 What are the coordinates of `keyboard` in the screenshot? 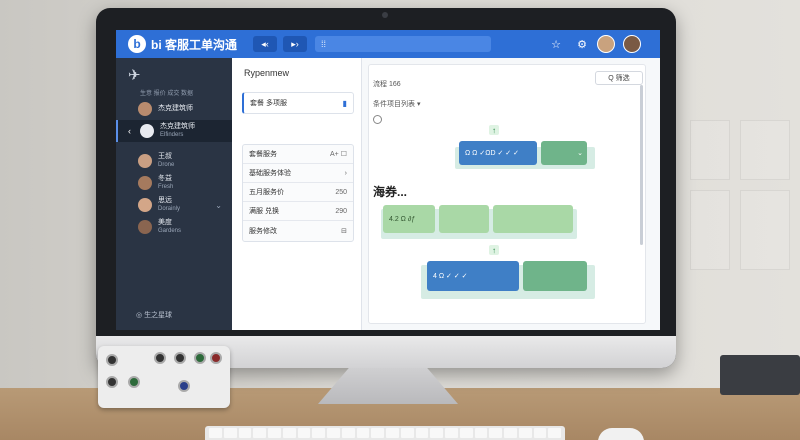 It's located at (385, 433).